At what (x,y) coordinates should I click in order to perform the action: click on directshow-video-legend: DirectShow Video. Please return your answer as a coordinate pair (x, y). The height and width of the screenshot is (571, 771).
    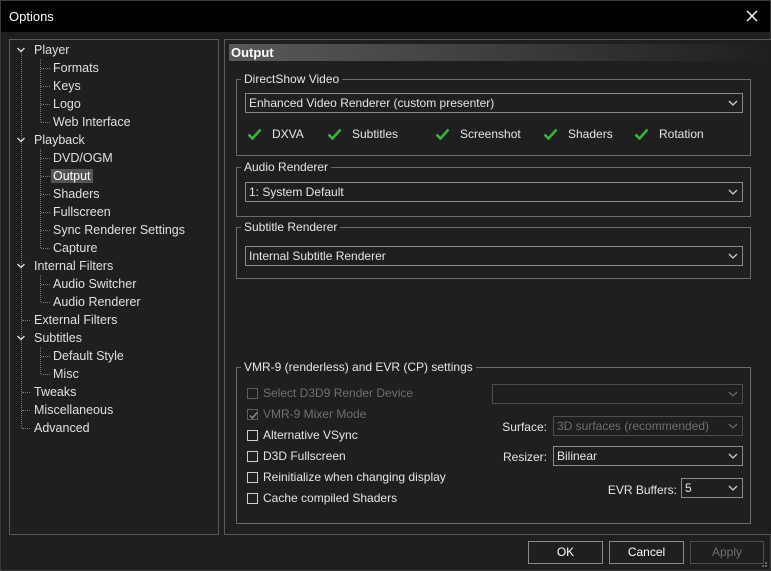
    Looking at the image, I should click on (292, 79).